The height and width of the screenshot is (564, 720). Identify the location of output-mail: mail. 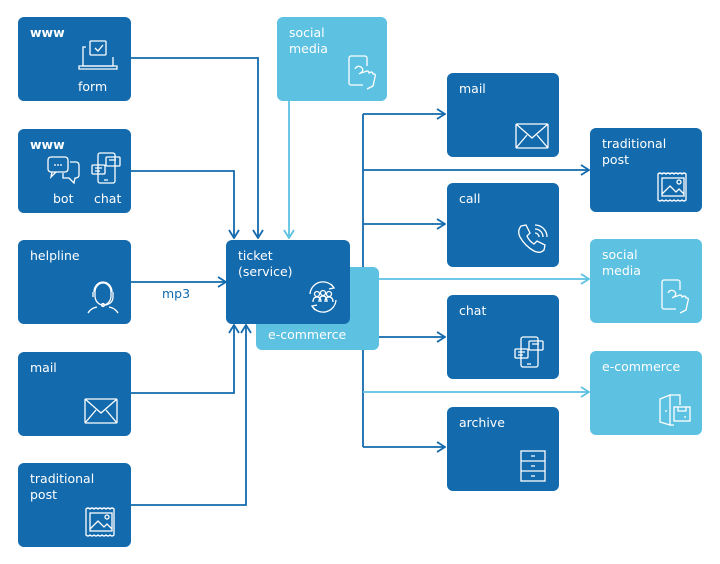
(503, 115).